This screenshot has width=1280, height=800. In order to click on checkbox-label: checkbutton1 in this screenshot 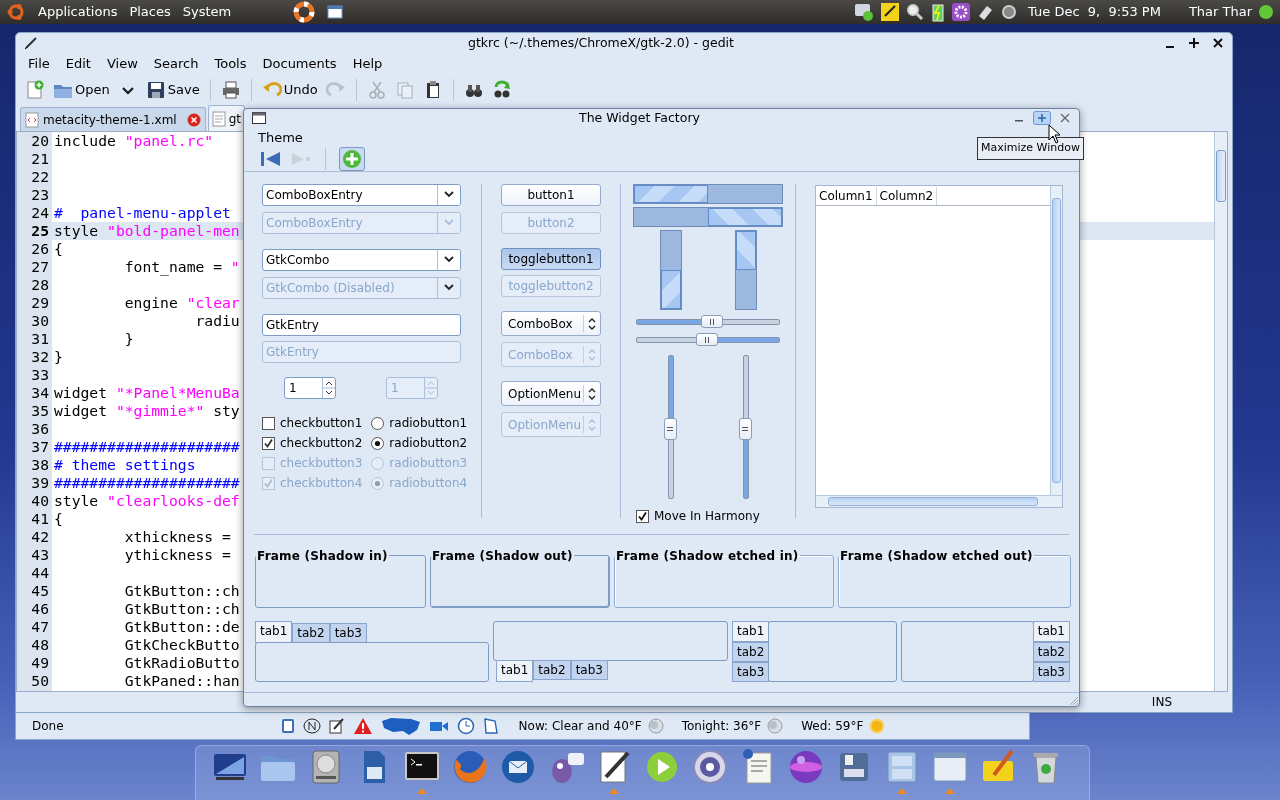, I will do `click(321, 423)`.